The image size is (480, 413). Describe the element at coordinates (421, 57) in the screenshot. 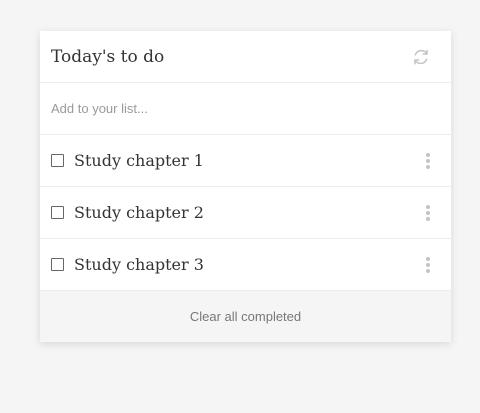

I see `refresh-icon` at that location.